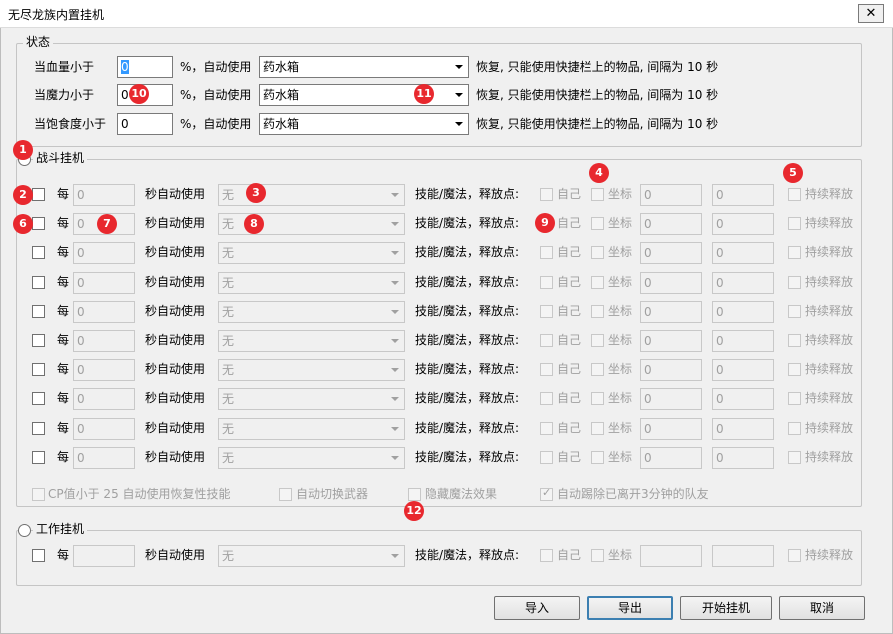 This screenshot has height=634, width=893. Describe the element at coordinates (871, 13) in the screenshot. I see `close-button: ✕` at that location.